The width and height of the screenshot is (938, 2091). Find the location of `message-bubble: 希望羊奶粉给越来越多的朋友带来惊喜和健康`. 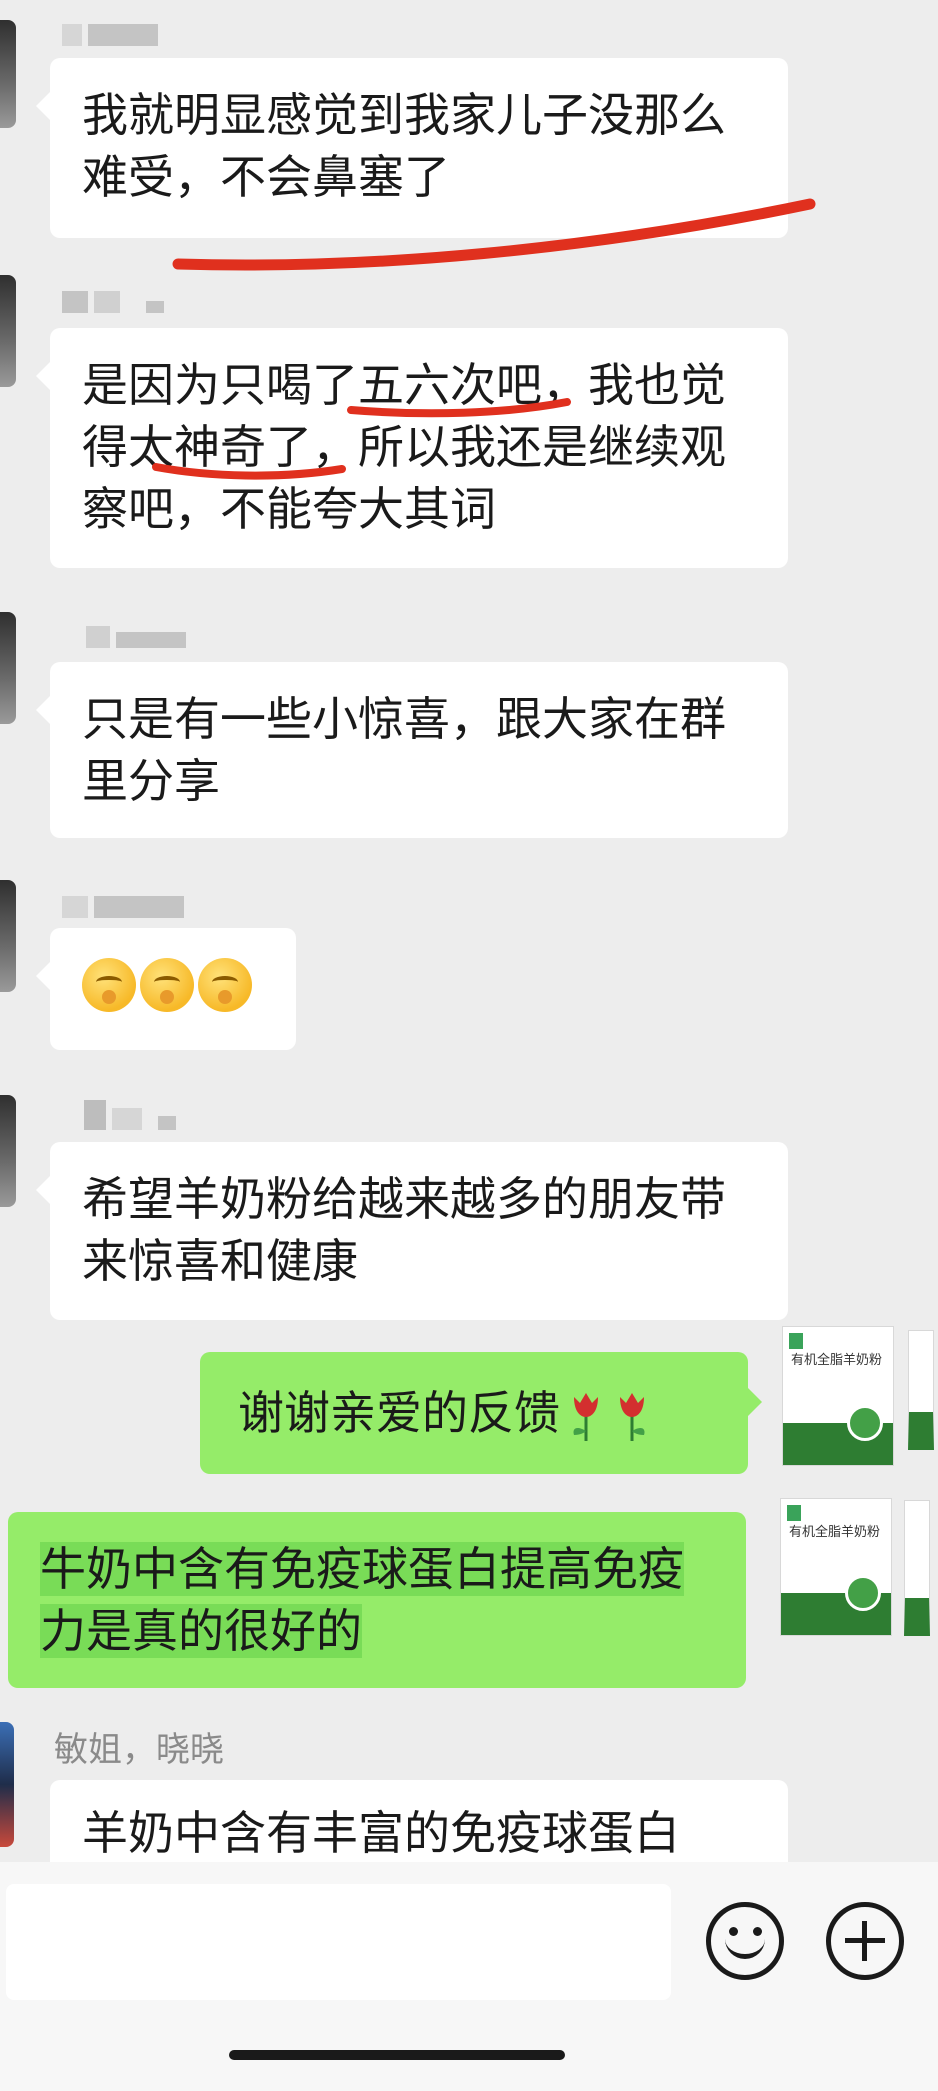

message-bubble: 希望羊奶粉给越来越多的朋友带来惊喜和健康 is located at coordinates (412, 1231).